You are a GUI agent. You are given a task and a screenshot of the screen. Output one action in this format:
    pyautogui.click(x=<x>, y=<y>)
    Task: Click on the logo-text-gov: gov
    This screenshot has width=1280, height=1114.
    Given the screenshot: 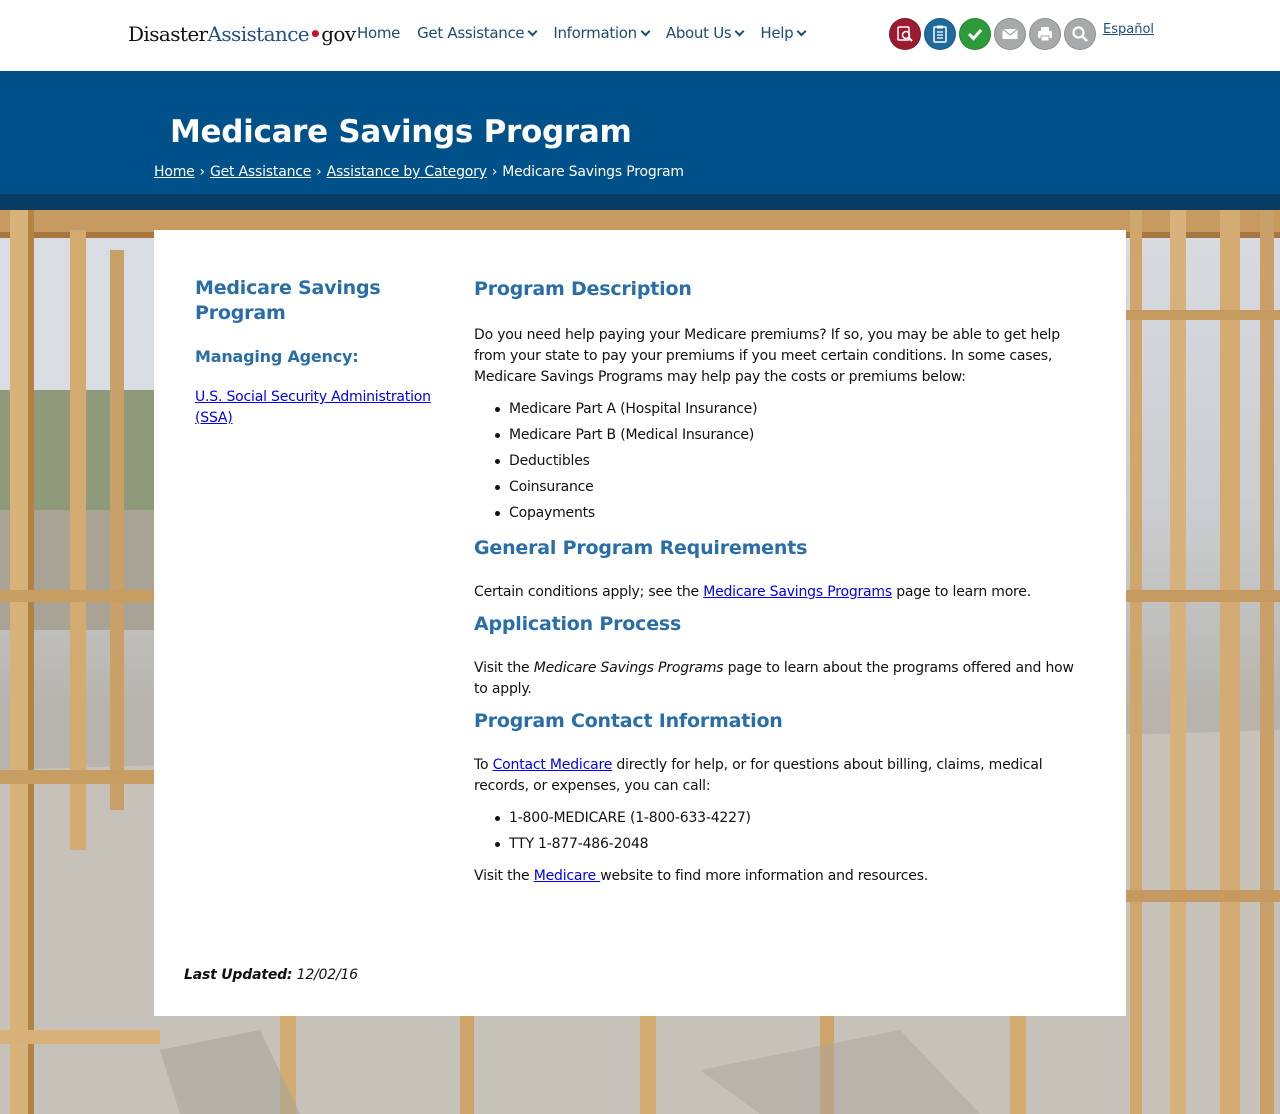 What is the action you would take?
    pyautogui.click(x=338, y=34)
    